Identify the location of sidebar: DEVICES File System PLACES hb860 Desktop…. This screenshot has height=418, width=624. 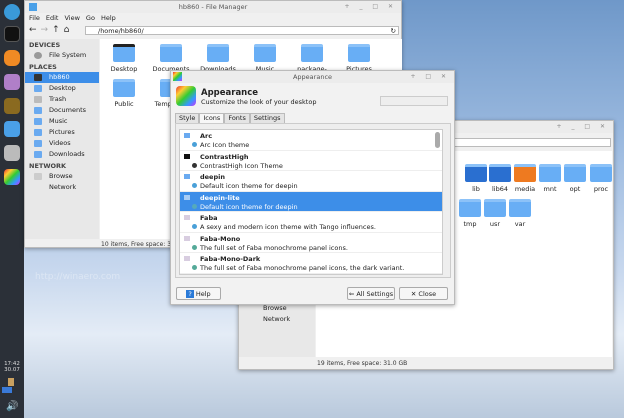
(62, 139).